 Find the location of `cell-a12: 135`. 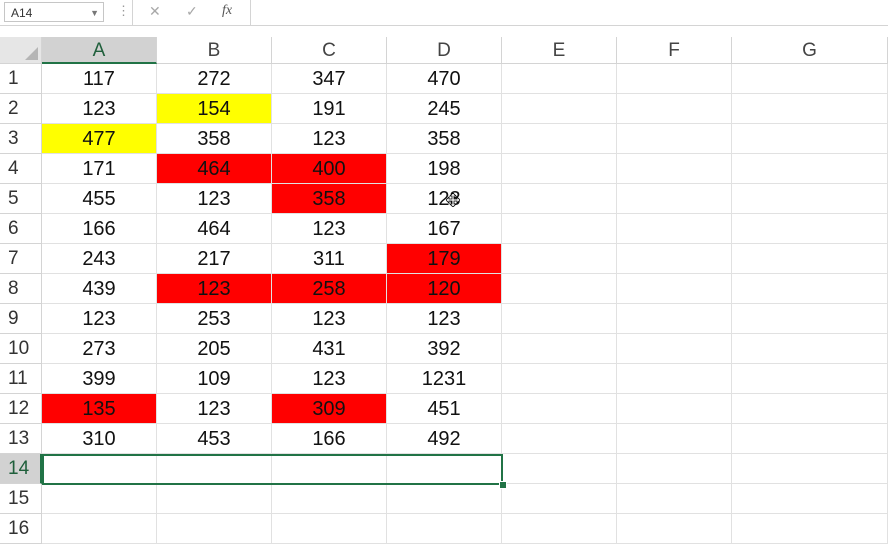

cell-a12: 135 is located at coordinates (99, 409).